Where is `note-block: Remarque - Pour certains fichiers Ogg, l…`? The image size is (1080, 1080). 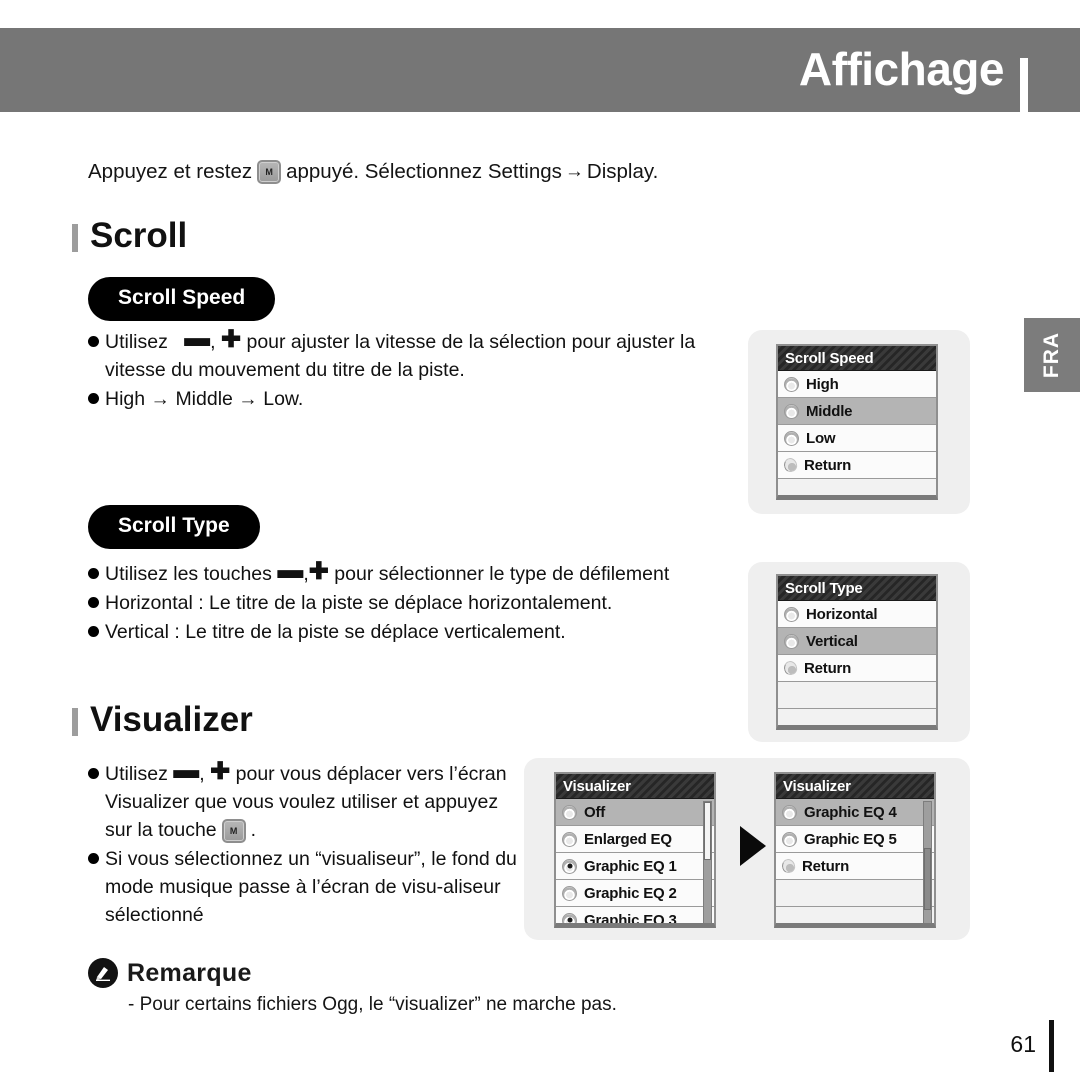 note-block: Remarque - Pour certains fichiers Ogg, l… is located at coordinates (352, 987).